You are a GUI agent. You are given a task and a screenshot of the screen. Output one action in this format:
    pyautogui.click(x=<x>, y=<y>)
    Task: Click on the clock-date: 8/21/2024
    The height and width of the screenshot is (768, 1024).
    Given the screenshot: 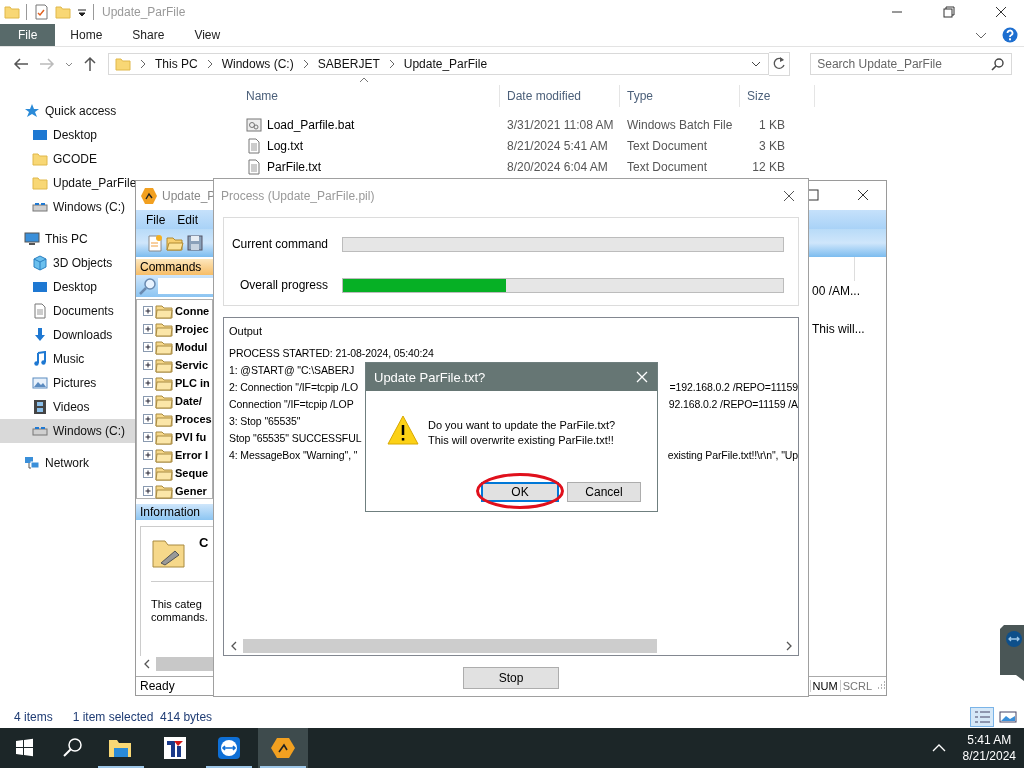 What is the action you would take?
    pyautogui.click(x=989, y=756)
    